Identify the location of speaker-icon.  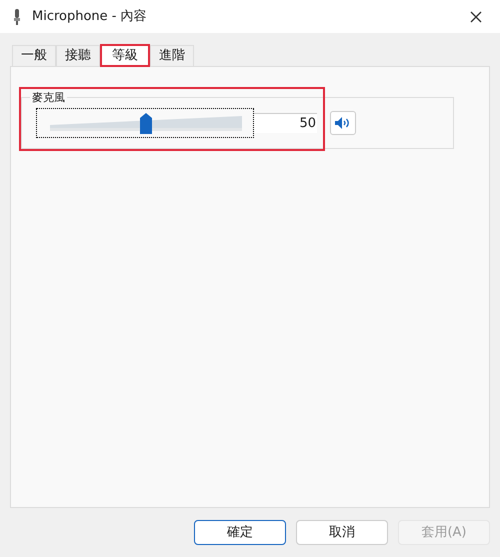
(343, 123).